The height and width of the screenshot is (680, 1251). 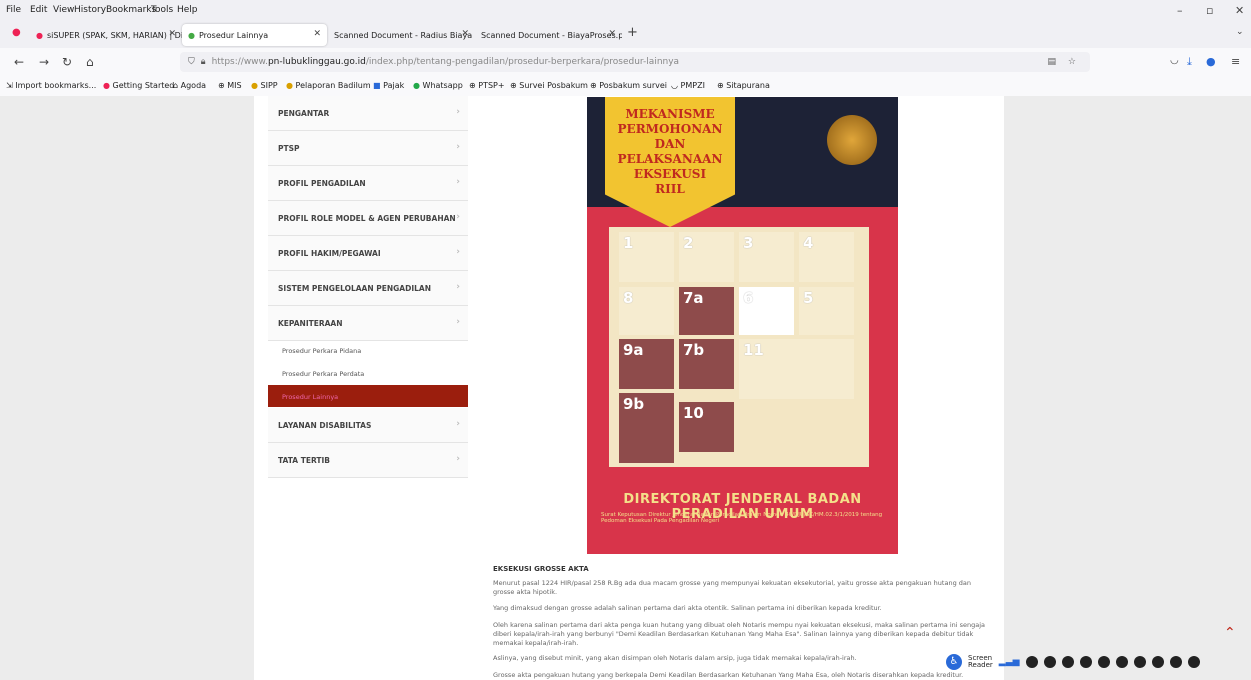 I want to click on lock-icon: 🔒︎, so click(x=203, y=62).